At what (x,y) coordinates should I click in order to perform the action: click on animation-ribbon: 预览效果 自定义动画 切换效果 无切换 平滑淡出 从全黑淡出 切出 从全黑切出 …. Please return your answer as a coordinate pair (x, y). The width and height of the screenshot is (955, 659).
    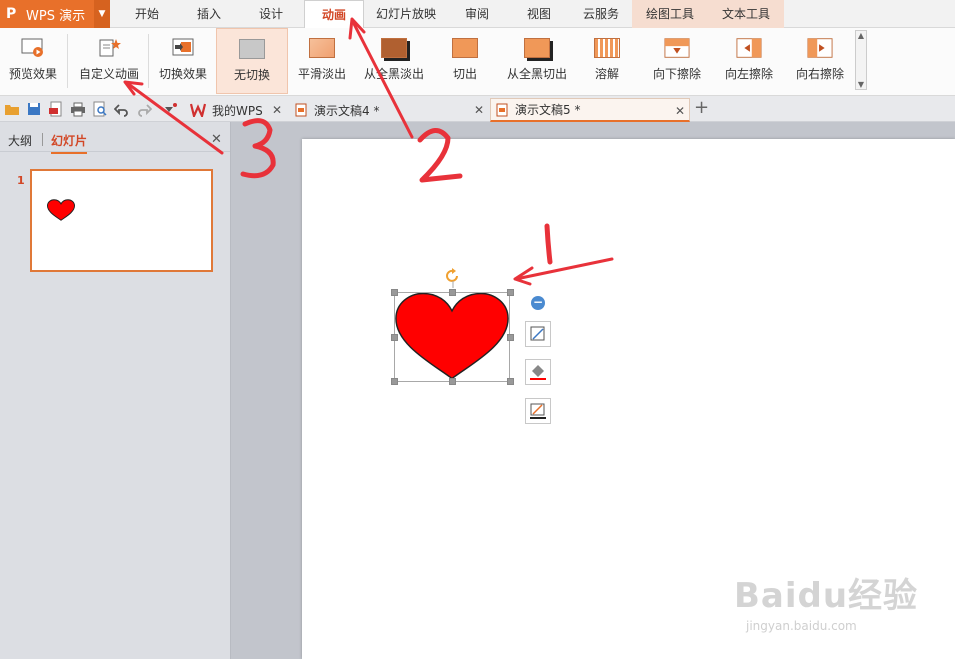
    Looking at the image, I should click on (477, 62).